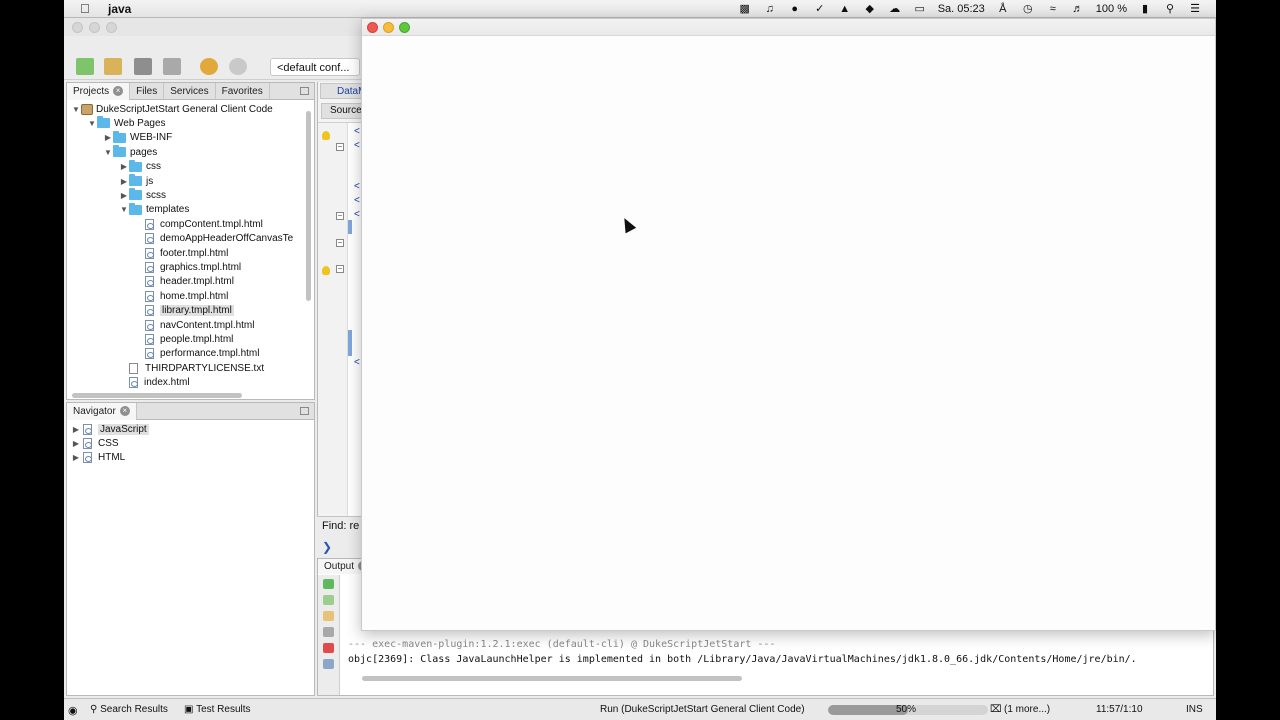  Describe the element at coordinates (98, 458) in the screenshot. I see `navigator-item: ▶ HTML` at that location.